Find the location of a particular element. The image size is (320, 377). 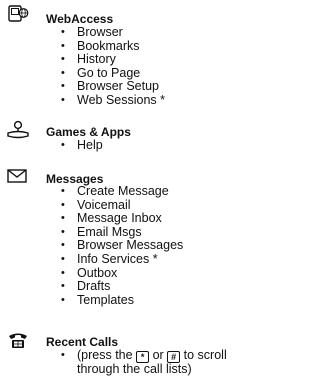

note-text-middle: or is located at coordinates (158, 355).